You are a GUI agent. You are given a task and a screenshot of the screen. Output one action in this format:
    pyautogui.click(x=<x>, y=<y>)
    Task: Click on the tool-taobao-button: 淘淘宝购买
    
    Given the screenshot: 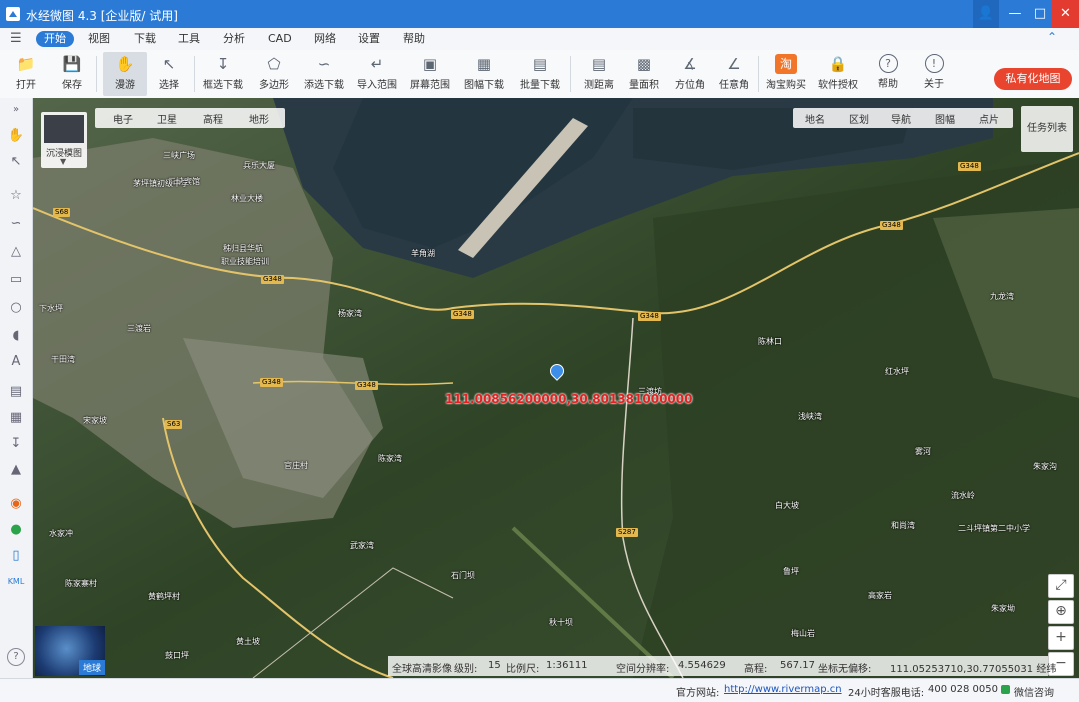 What is the action you would take?
    pyautogui.click(x=786, y=74)
    